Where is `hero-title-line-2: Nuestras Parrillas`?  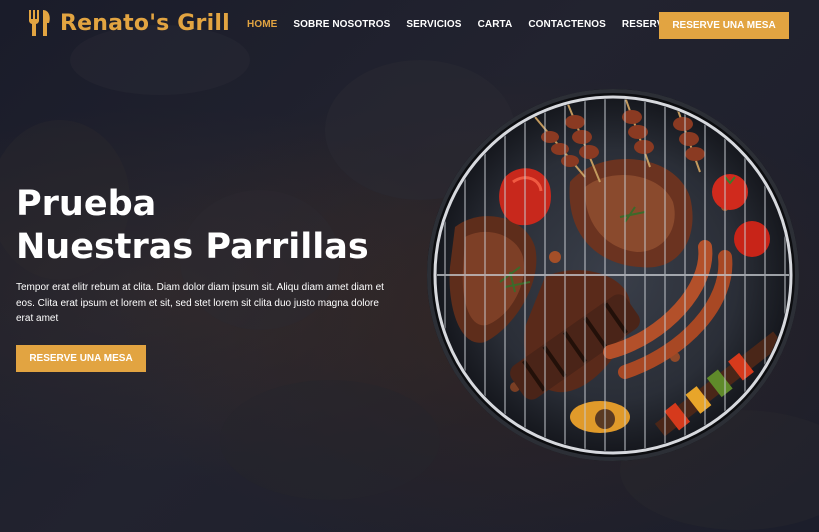
hero-title-line-2: Nuestras Parrillas is located at coordinates (192, 247).